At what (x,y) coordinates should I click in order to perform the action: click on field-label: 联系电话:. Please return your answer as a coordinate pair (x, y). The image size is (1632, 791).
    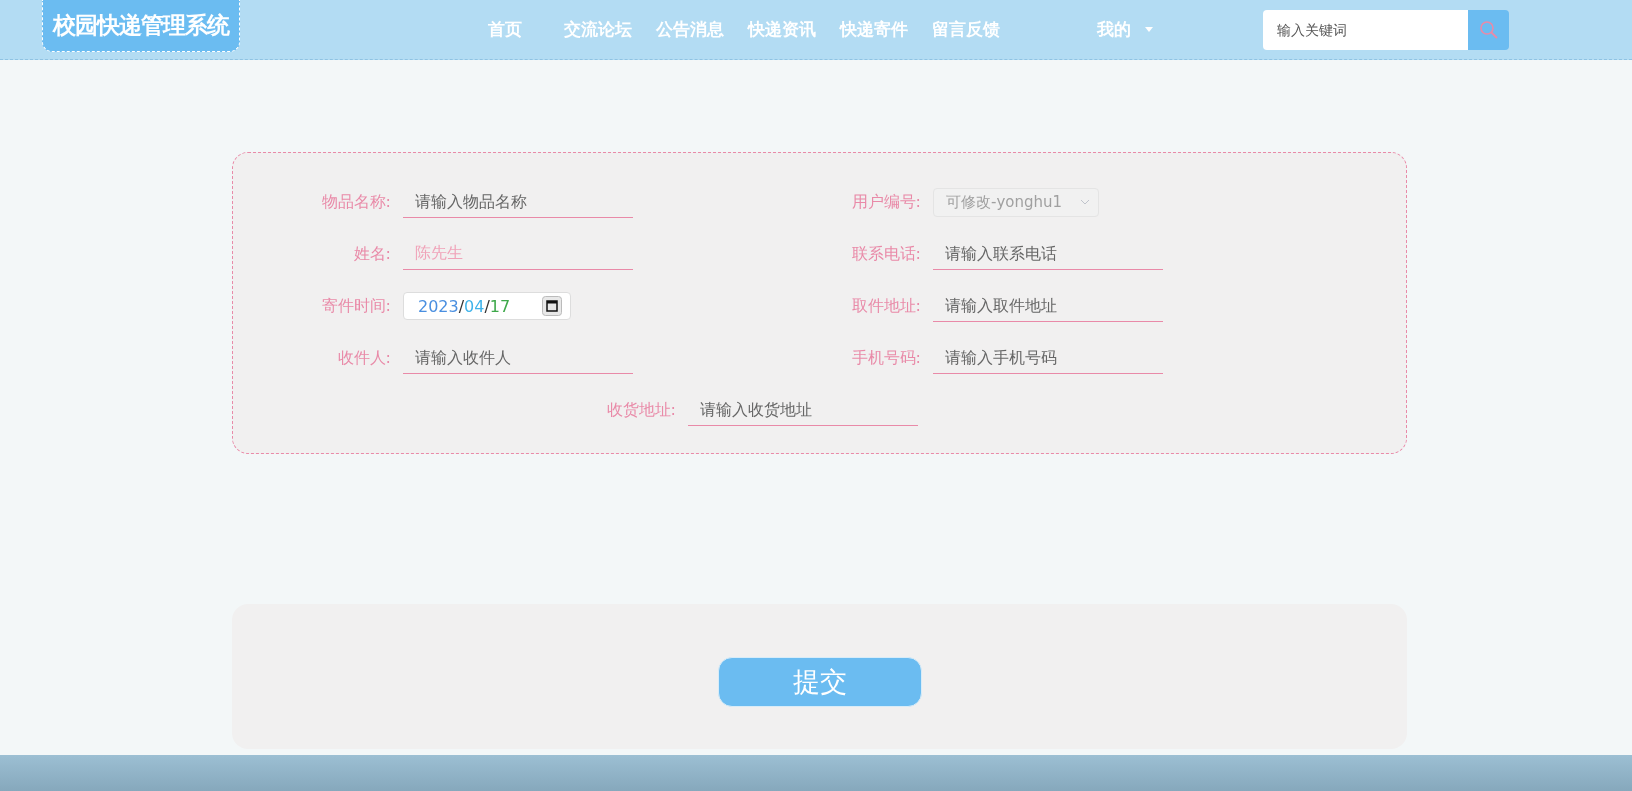
    Looking at the image, I should click on (885, 254).